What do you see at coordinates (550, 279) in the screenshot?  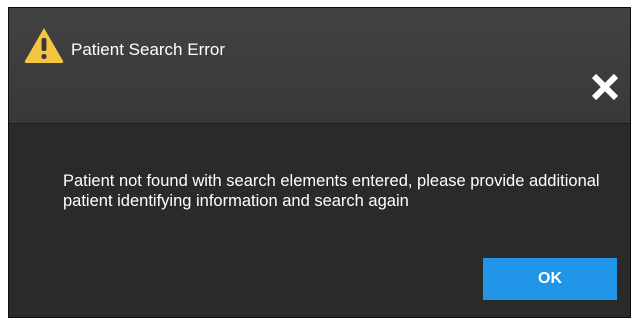 I see `ok-button: OK` at bounding box center [550, 279].